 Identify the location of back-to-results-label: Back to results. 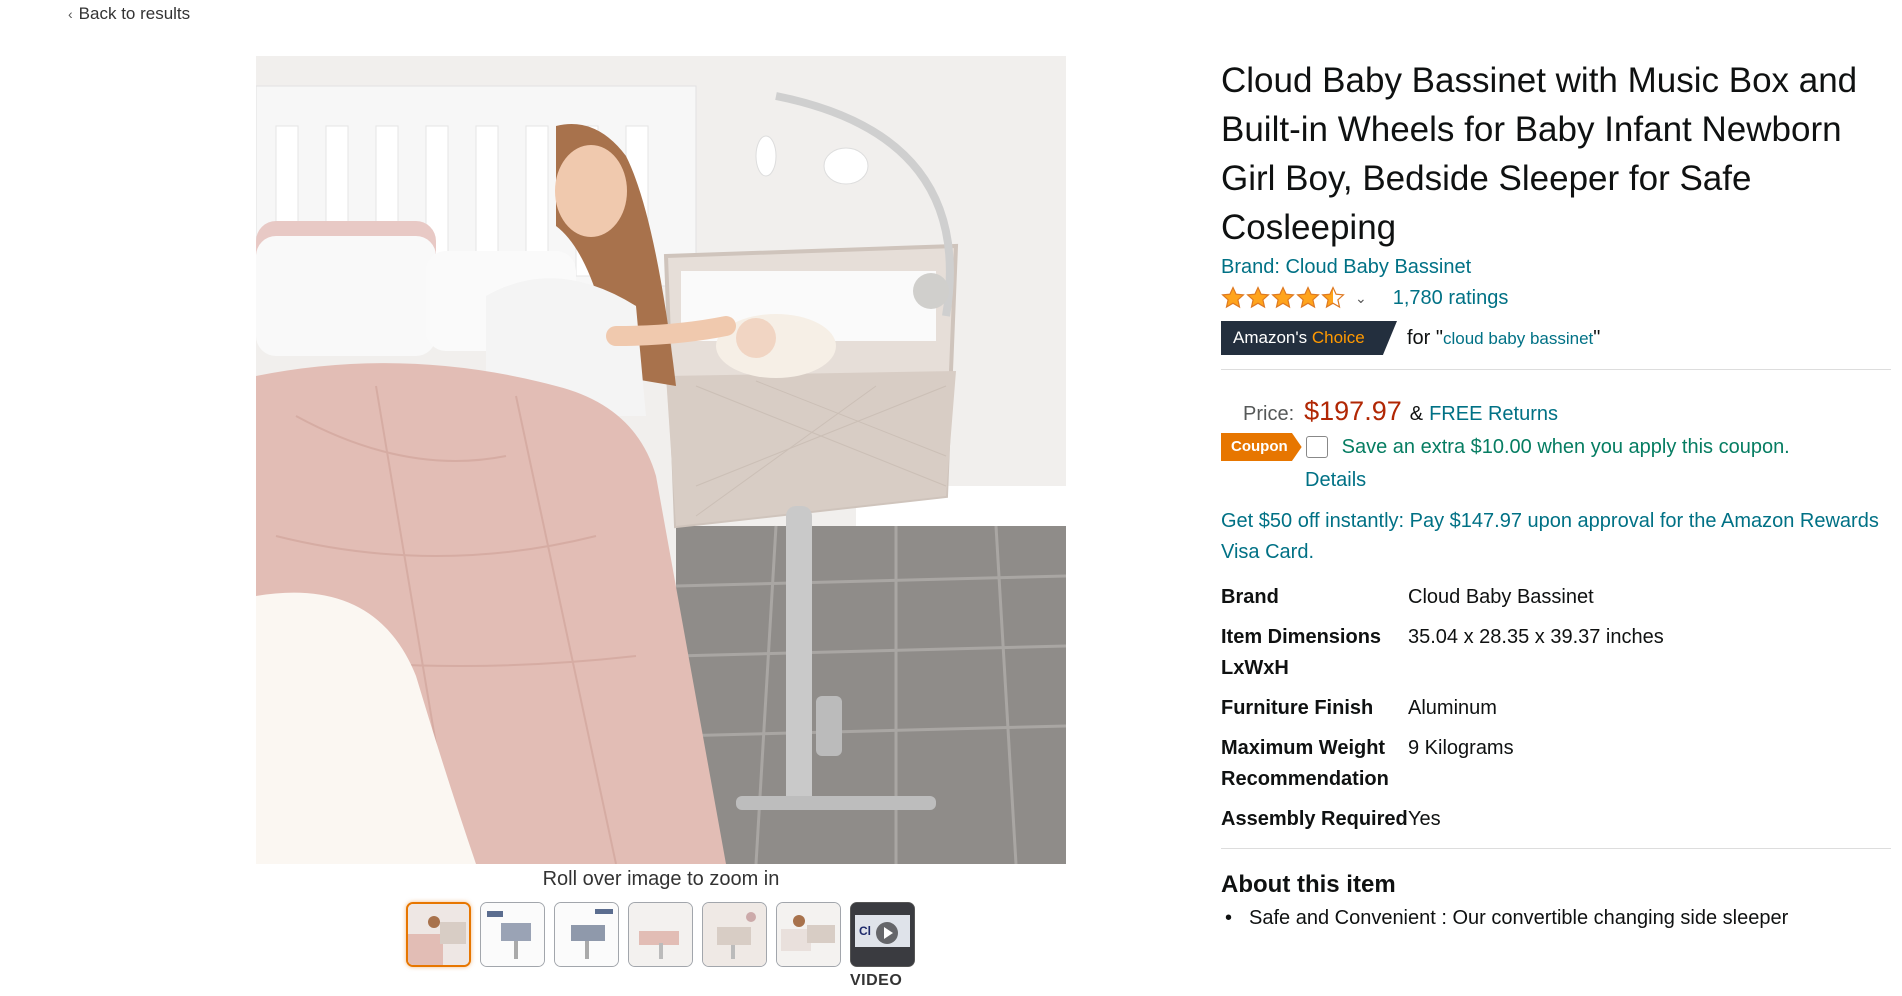
(134, 13).